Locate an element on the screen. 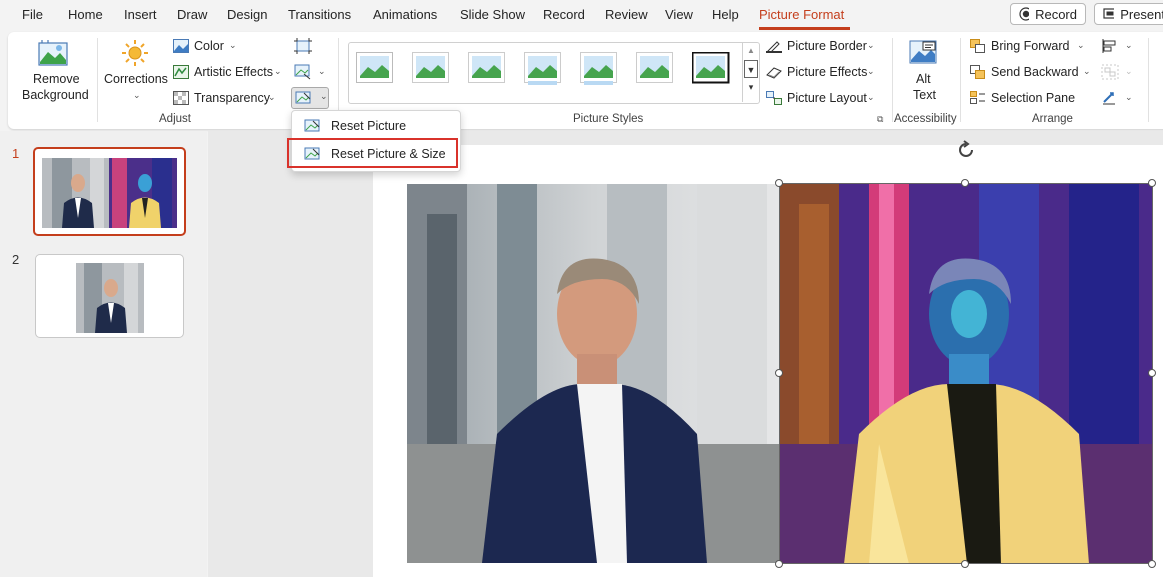  tab-animations: Animations is located at coordinates (405, 14).